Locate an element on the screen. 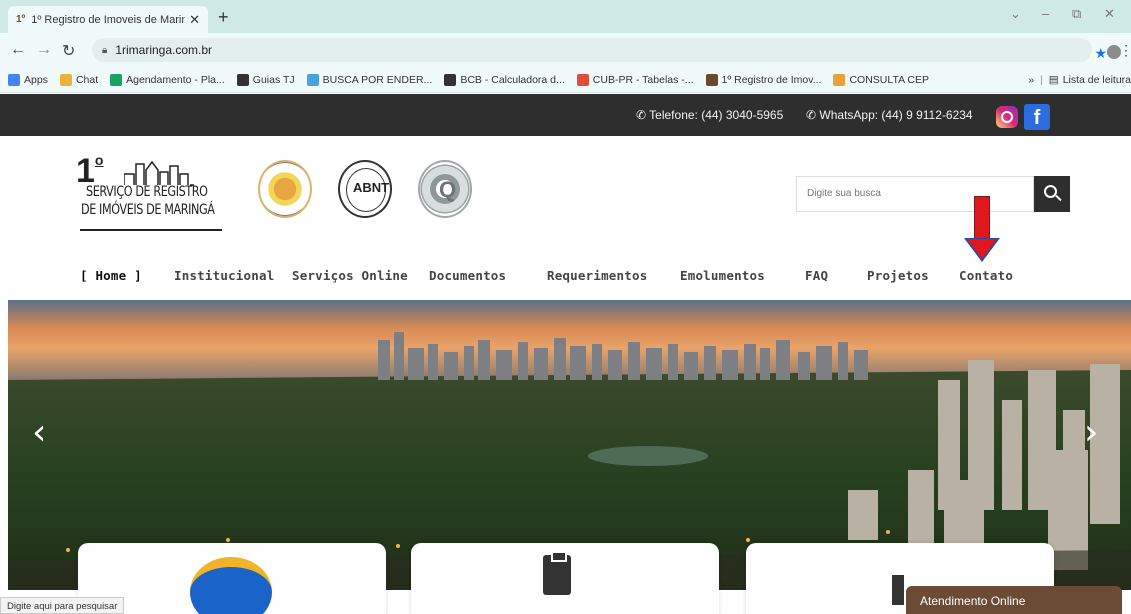  tab-title: 1º Registro de Imoveis de Marin is located at coordinates (108, 19).